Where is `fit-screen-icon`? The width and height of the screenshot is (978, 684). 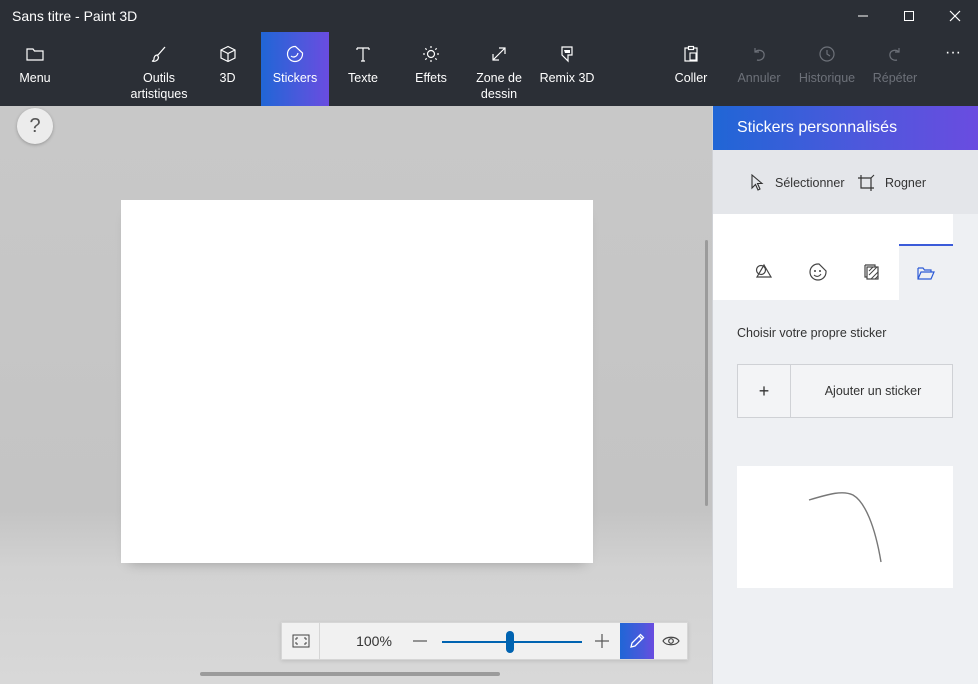
fit-screen-icon is located at coordinates (300, 641).